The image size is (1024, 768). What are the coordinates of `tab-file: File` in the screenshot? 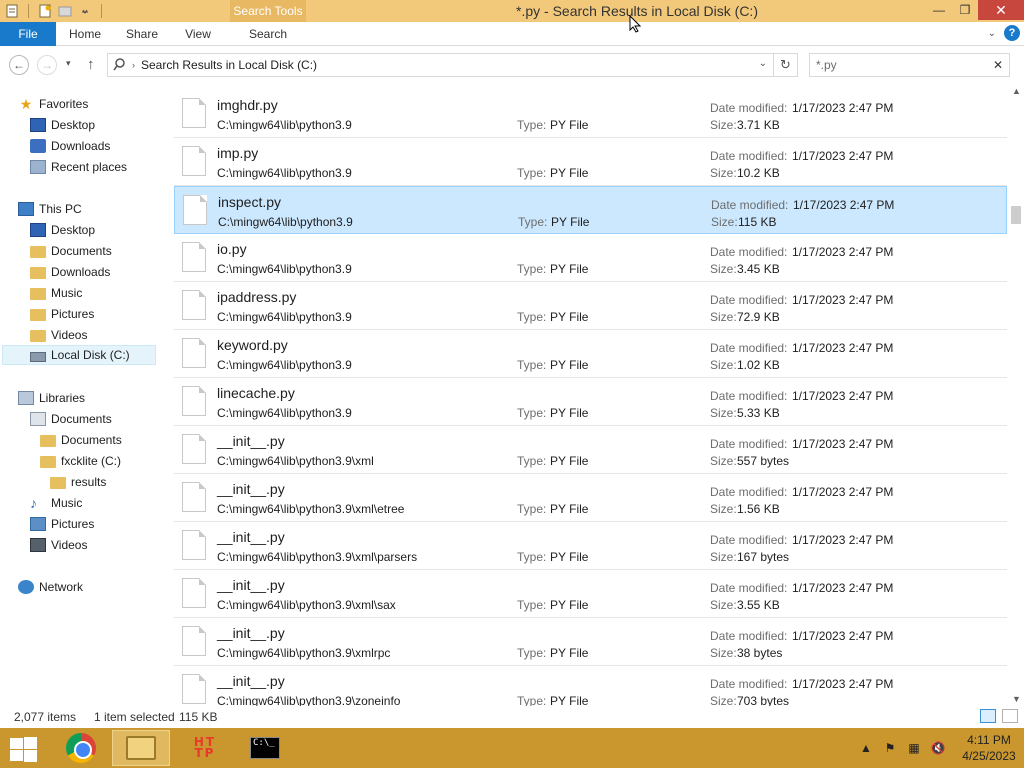 It's located at (28, 34).